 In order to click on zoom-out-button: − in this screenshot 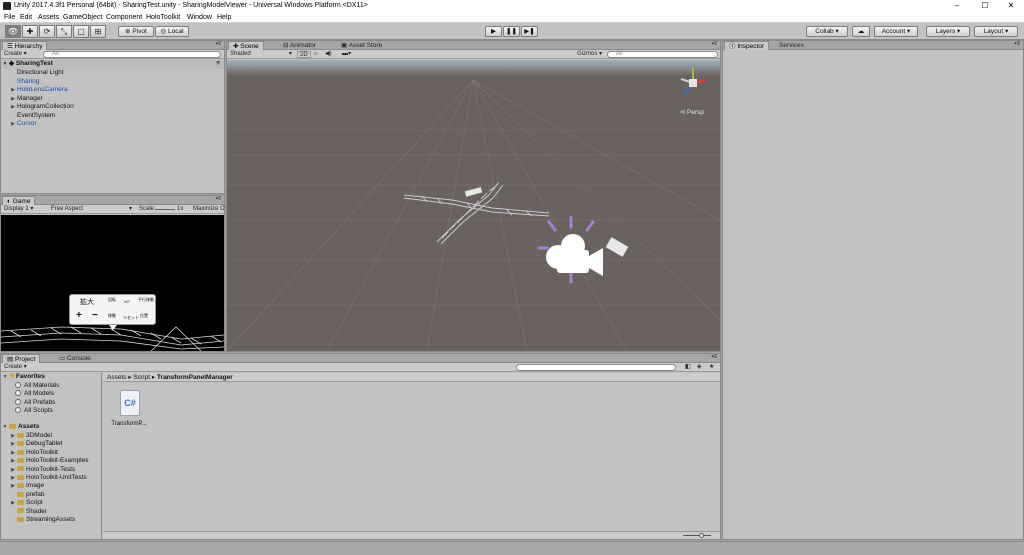, I will do `click(95, 315)`.